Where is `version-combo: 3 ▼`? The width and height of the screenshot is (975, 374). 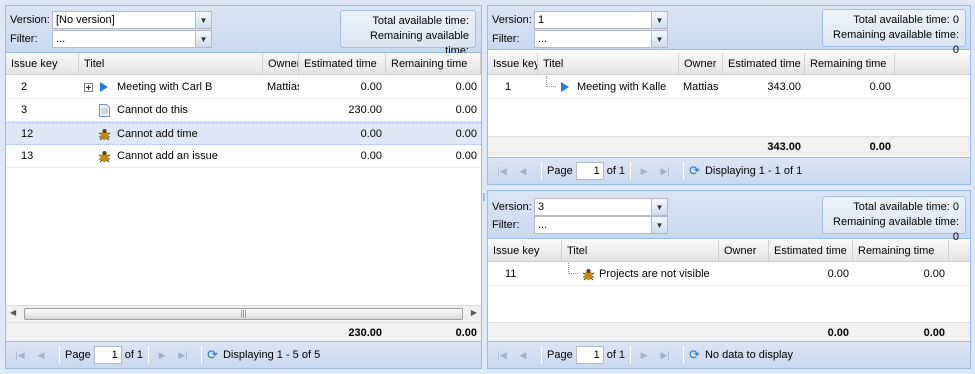
version-combo: 3 ▼ is located at coordinates (601, 207).